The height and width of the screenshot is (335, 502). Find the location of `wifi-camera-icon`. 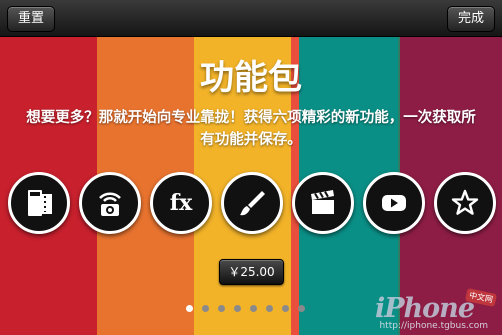

wifi-camera-icon is located at coordinates (110, 203).